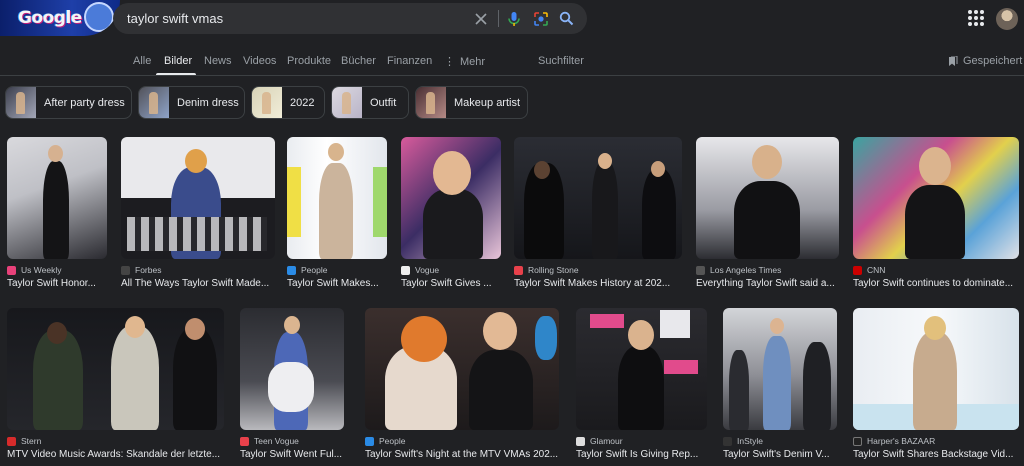 The width and height of the screenshot is (1024, 466). I want to click on search-input, so click(292, 18).